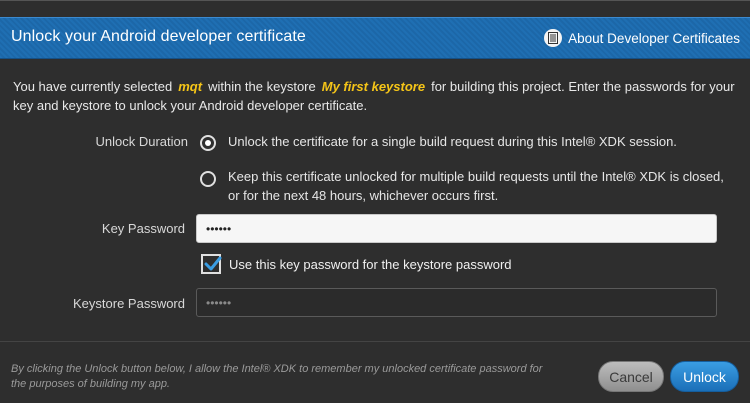  Describe the element at coordinates (631, 376) in the screenshot. I see `cancel-button: Cancel` at that location.